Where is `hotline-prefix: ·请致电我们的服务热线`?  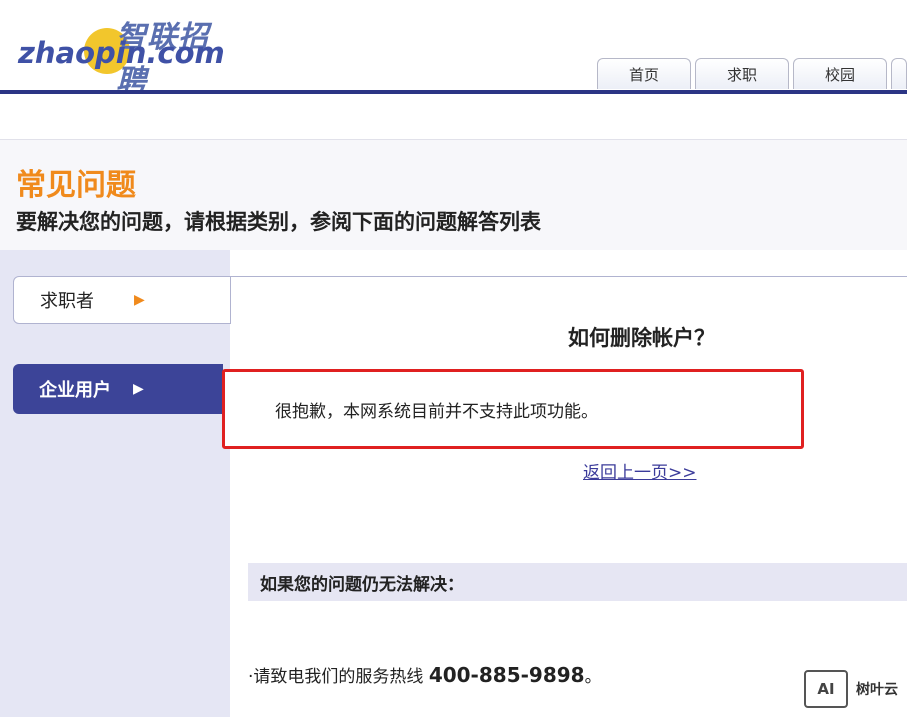
hotline-prefix: ·请致电我们的服务热线 is located at coordinates (338, 677).